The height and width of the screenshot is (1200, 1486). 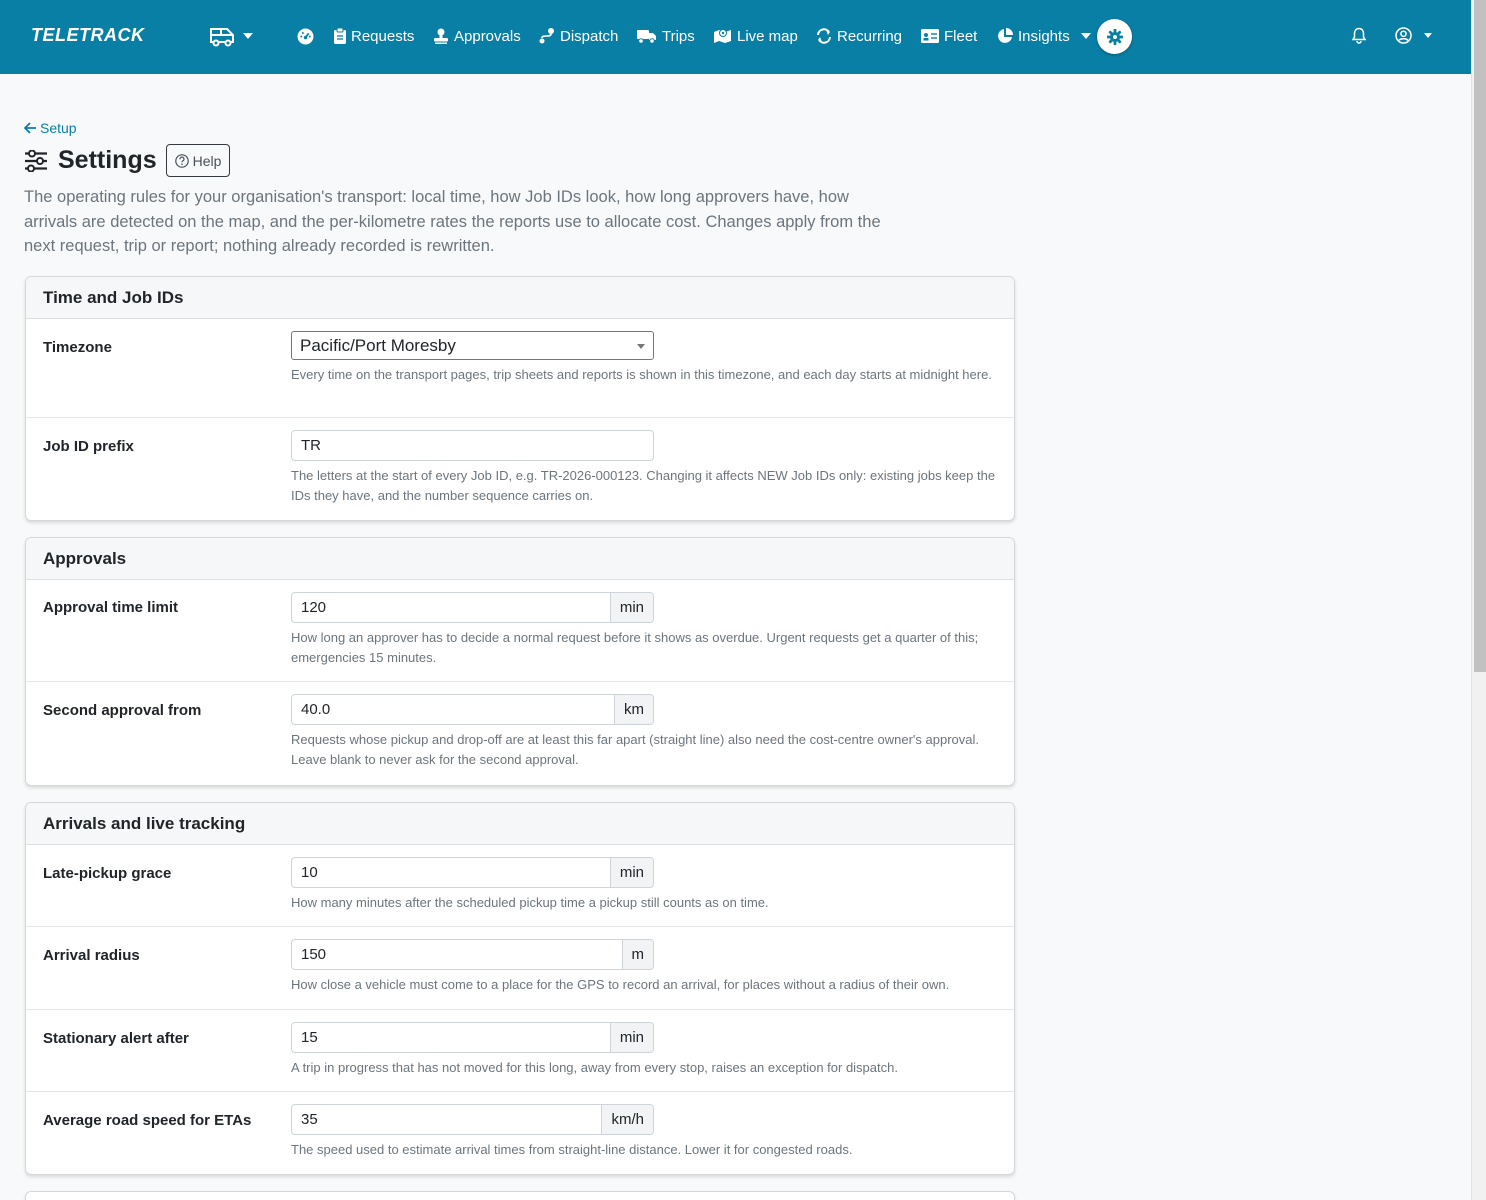 What do you see at coordinates (633, 709) in the screenshot?
I see `unit-addon: km` at bounding box center [633, 709].